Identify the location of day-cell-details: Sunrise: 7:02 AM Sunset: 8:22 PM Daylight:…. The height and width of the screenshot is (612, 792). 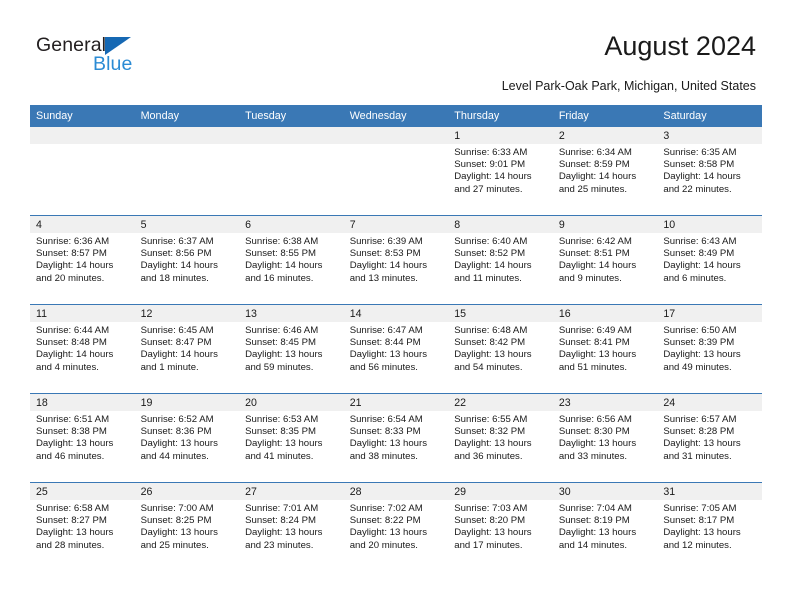
(396, 526).